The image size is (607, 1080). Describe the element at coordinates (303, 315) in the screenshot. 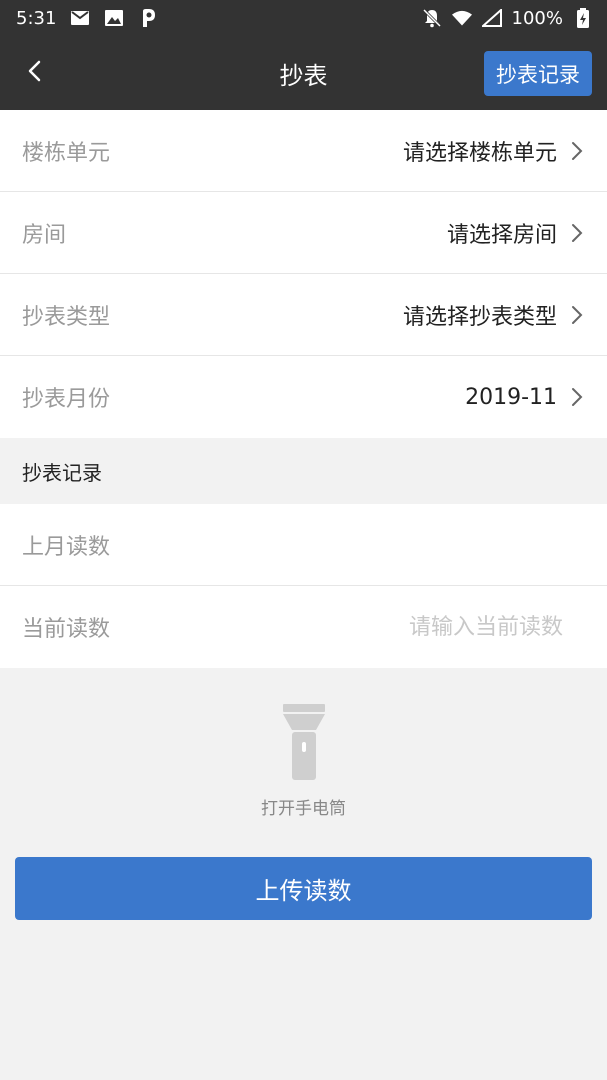

I see `meter-type-row: 抄表类型 请选择抄表类型` at that location.